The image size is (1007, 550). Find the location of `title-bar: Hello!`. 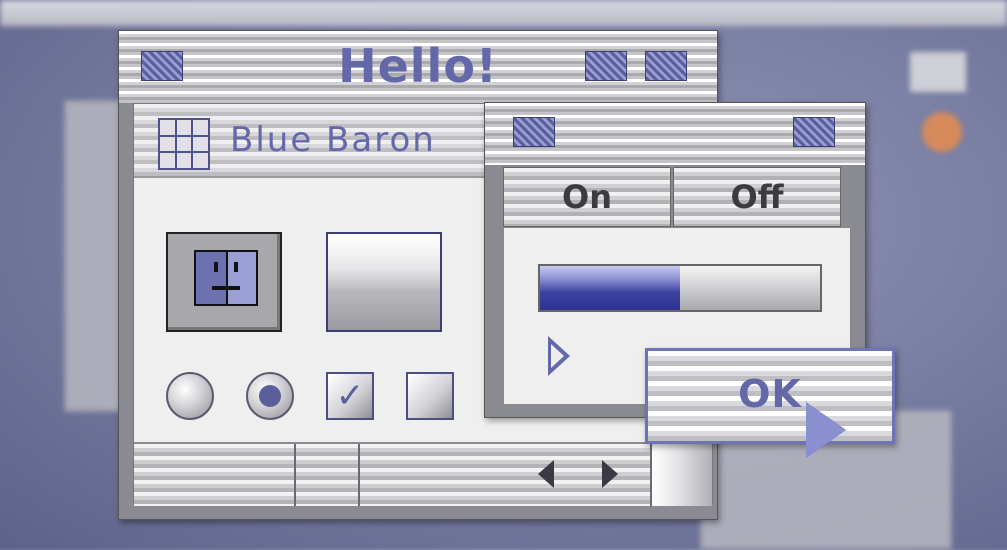

title-bar: Hello! is located at coordinates (418, 67).